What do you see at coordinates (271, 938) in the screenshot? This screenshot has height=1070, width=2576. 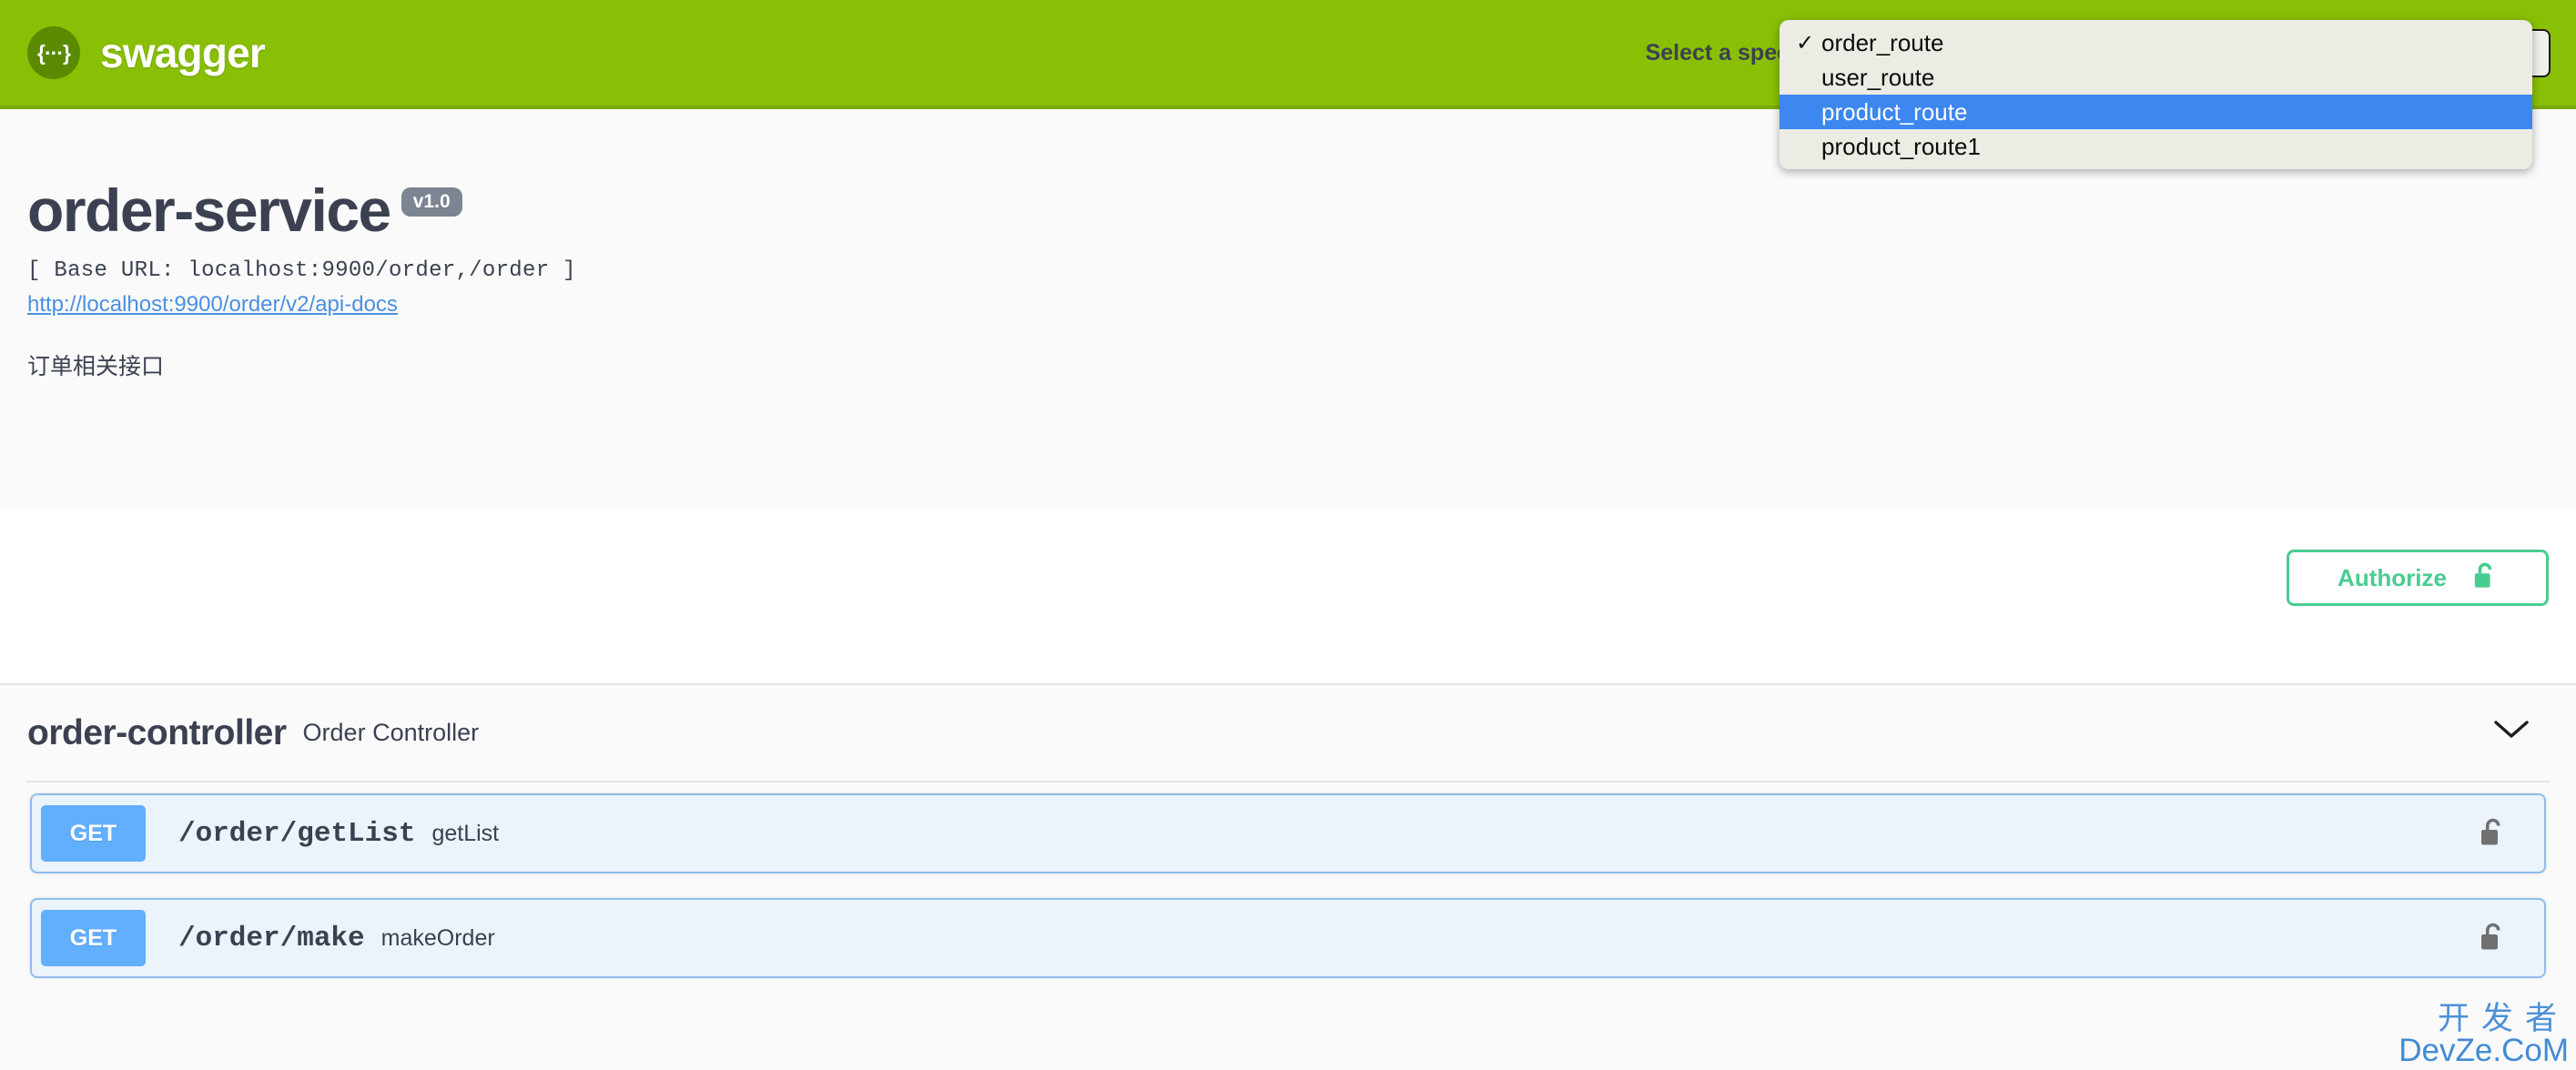 I see `operation-path: /order/make` at bounding box center [271, 938].